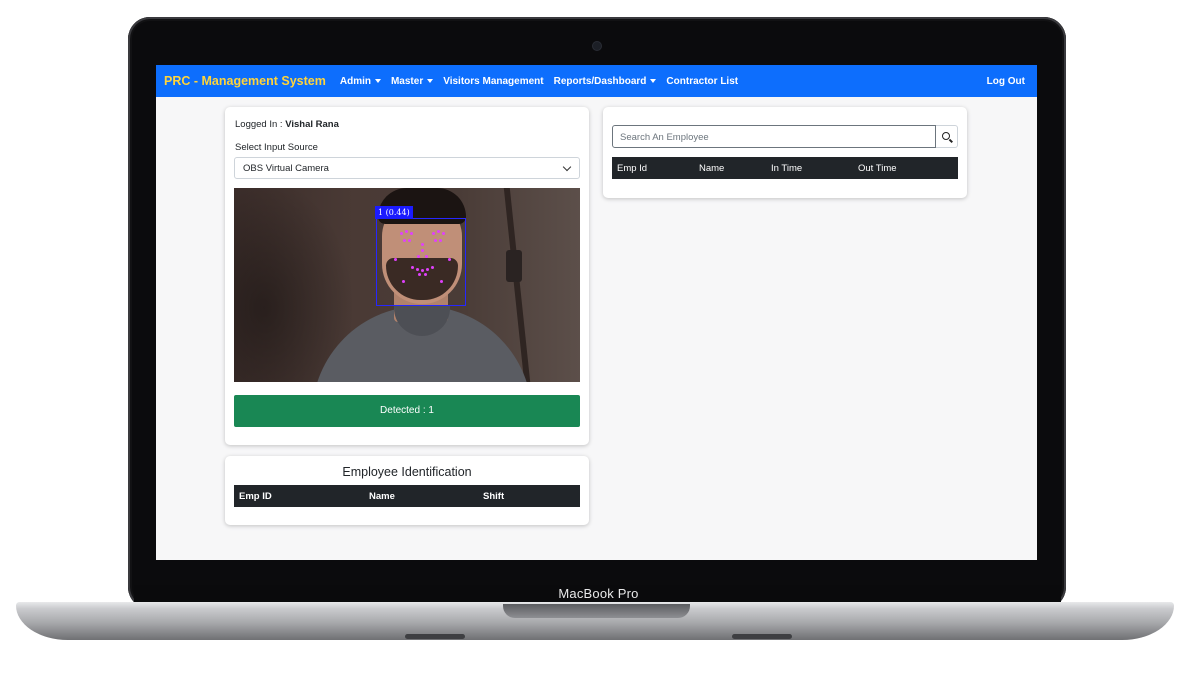 Image resolution: width=1197 pixels, height=680 pixels. I want to click on detected-status: Detected : 1, so click(407, 411).